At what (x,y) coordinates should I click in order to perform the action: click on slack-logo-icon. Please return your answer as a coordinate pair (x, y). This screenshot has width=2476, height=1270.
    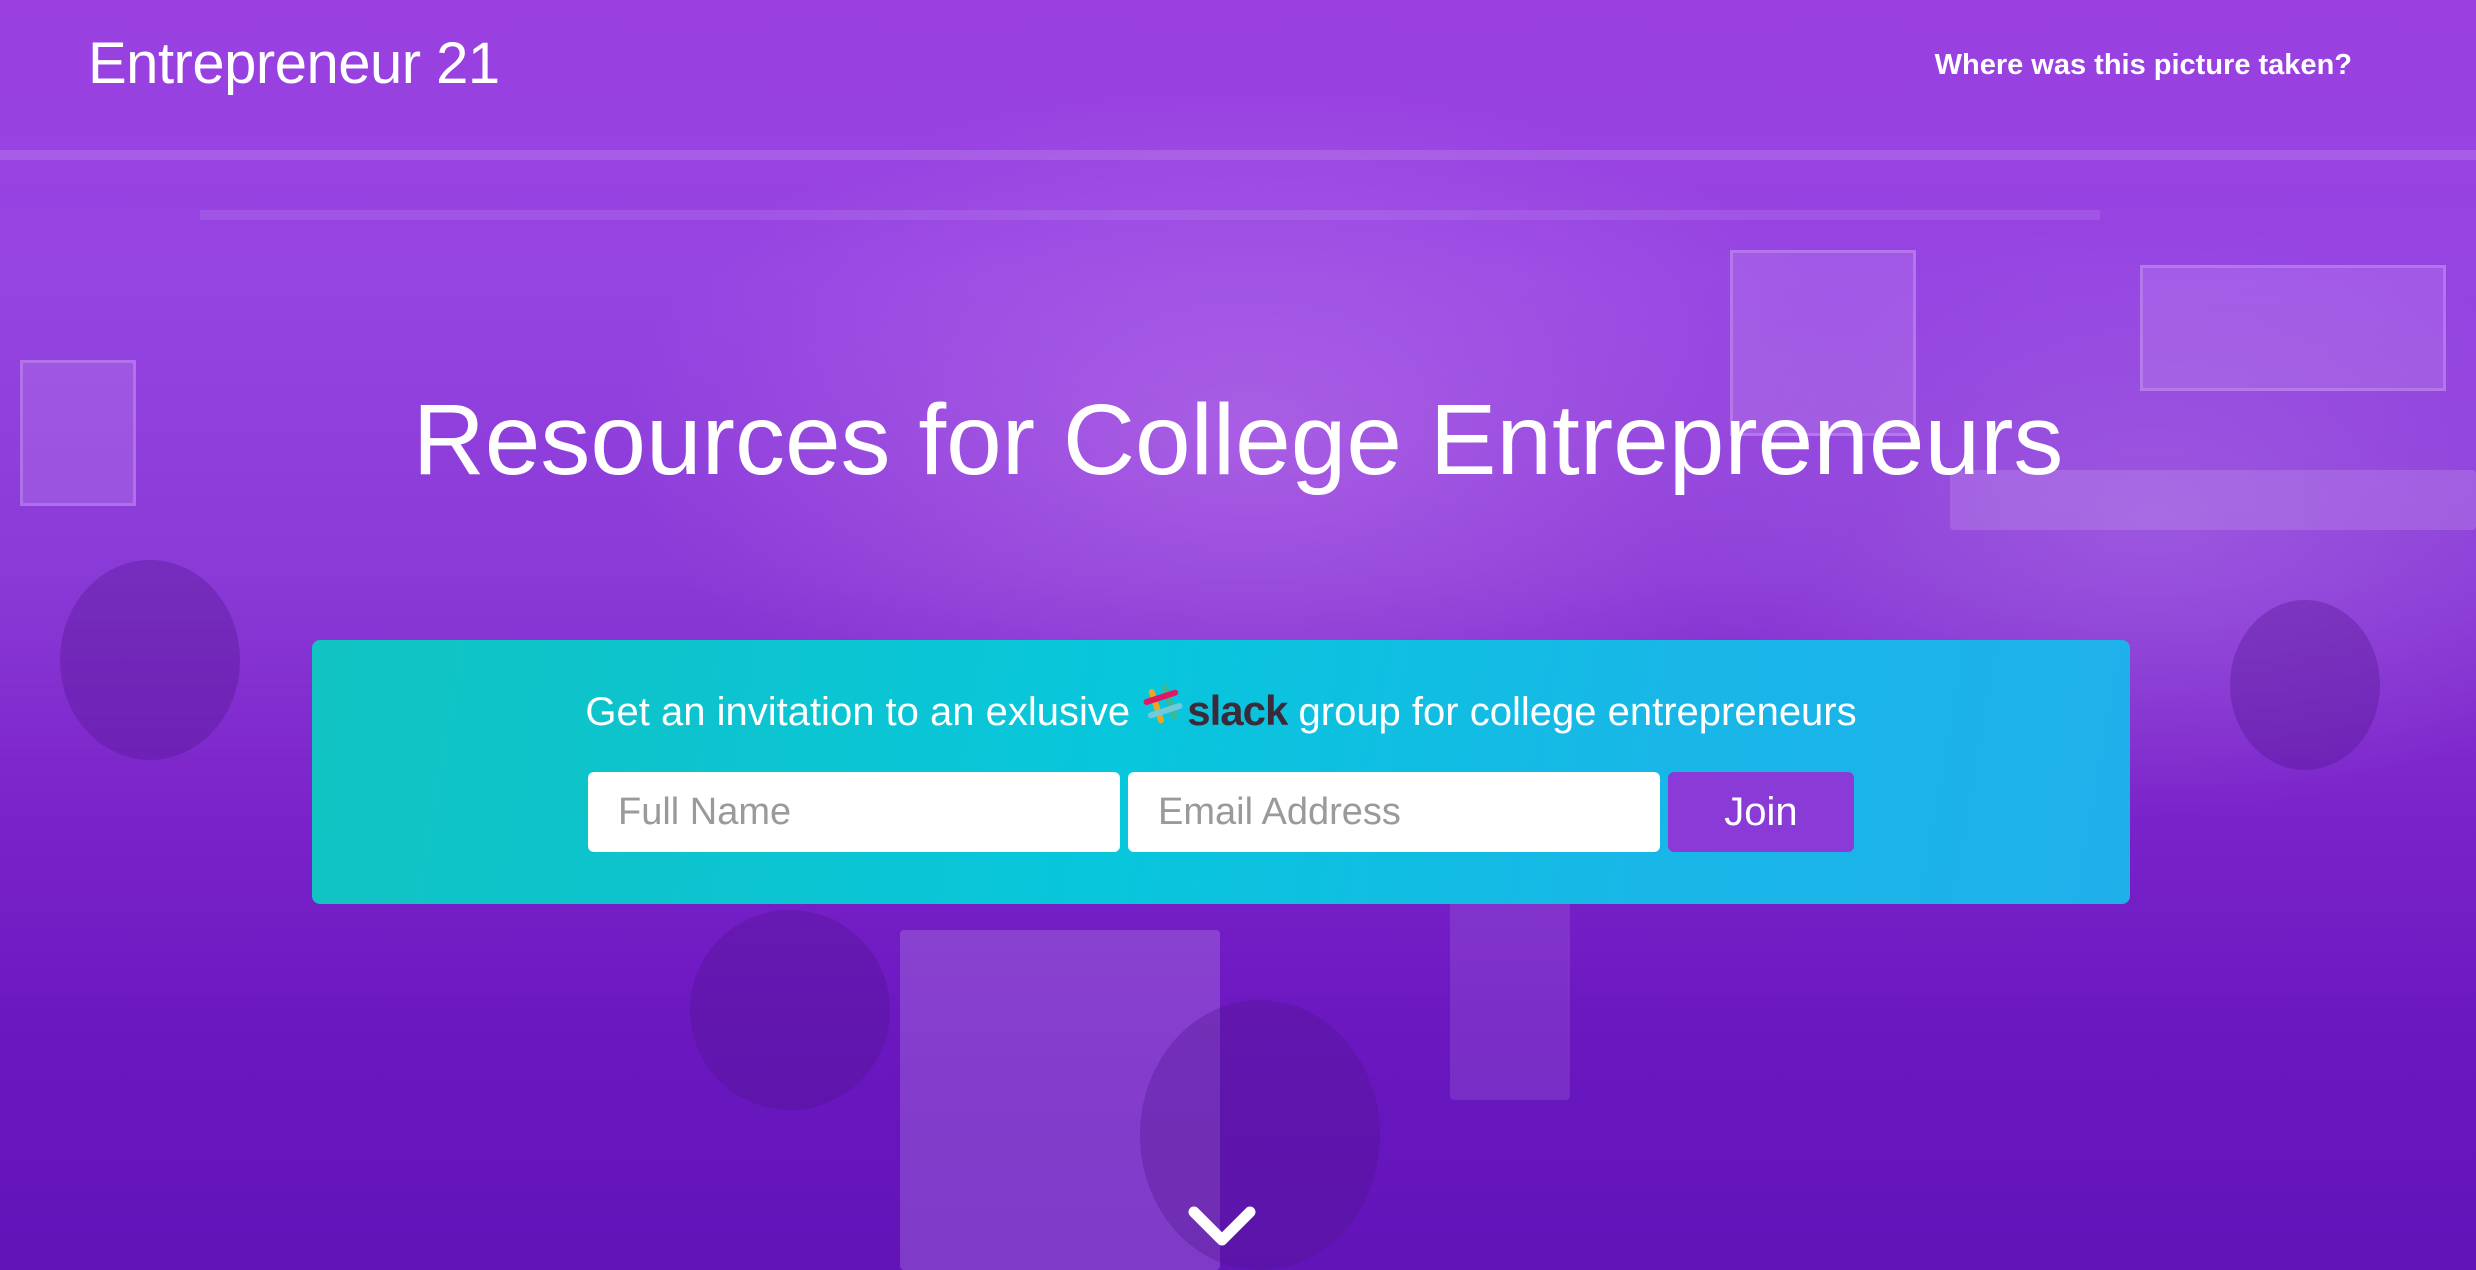
    Looking at the image, I should click on (1163, 711).